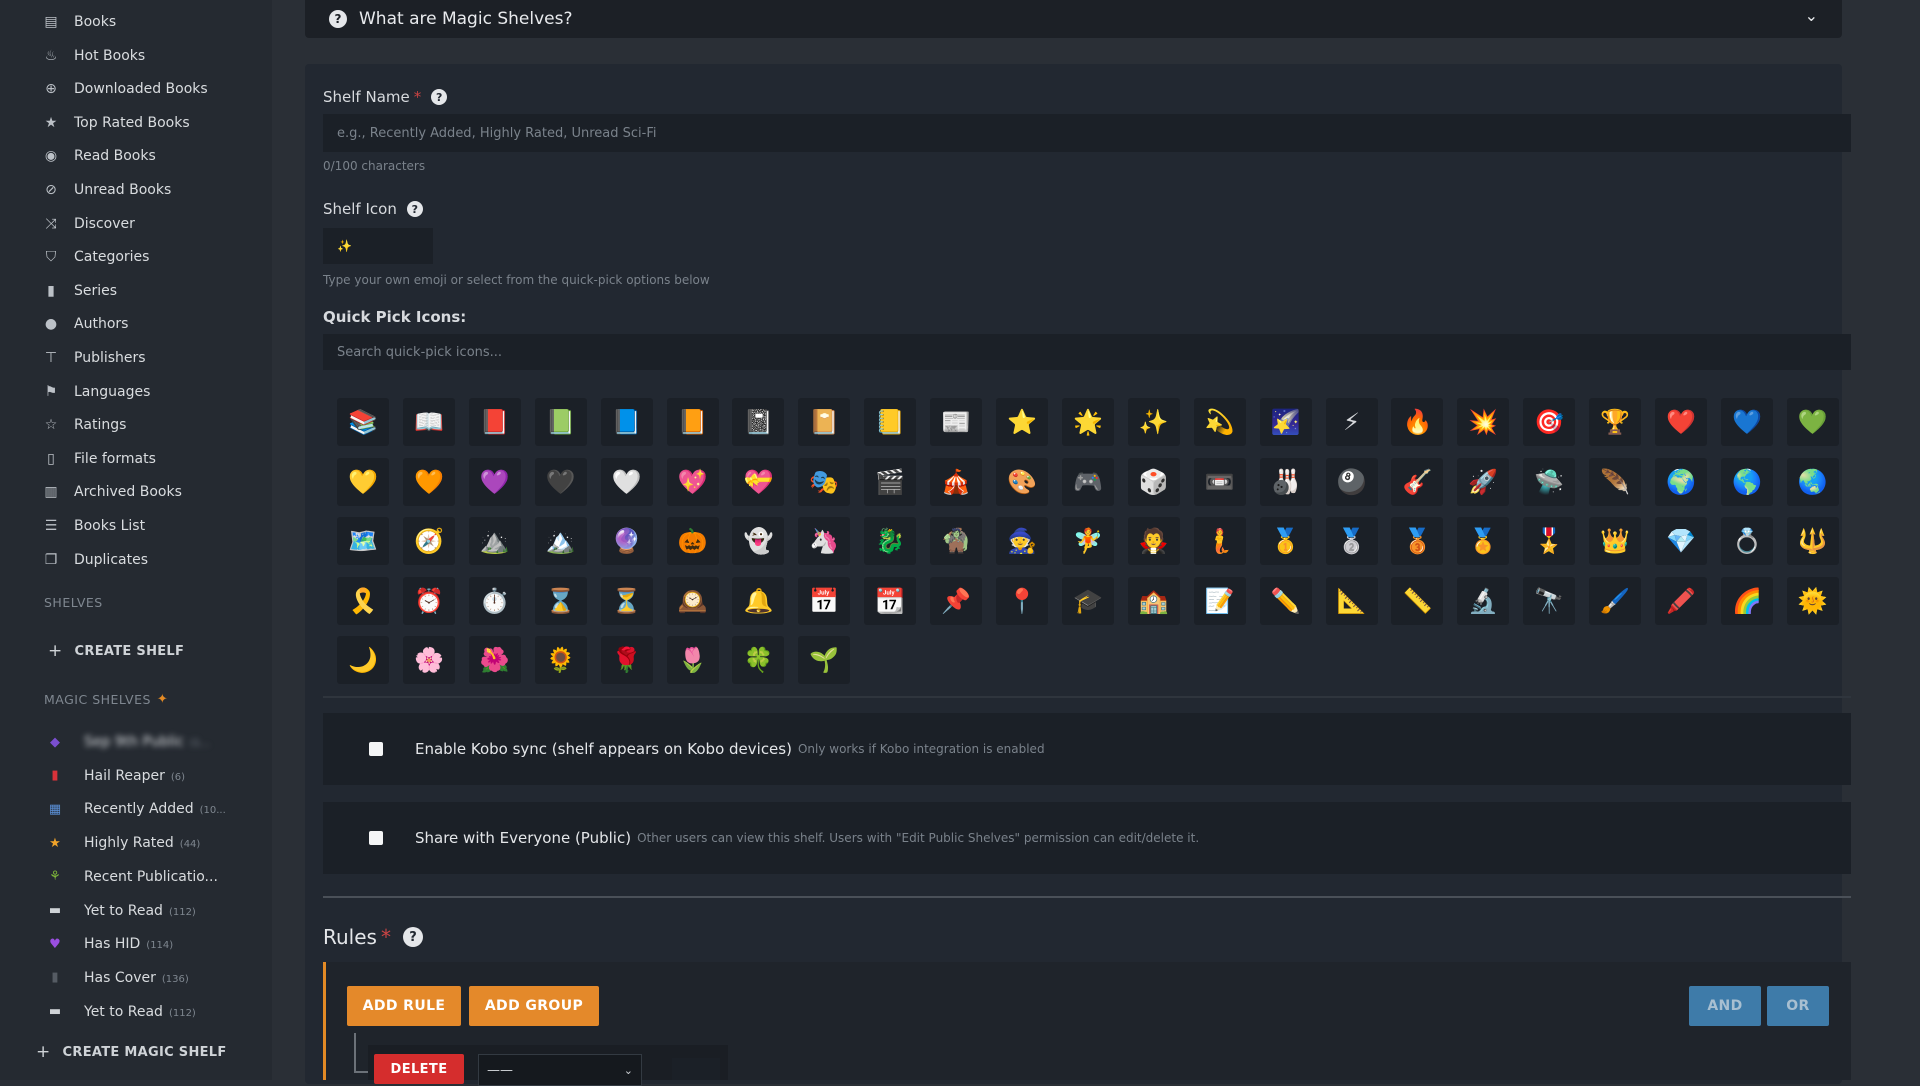  I want to click on quick-pick-icon: 🎪, so click(956, 481).